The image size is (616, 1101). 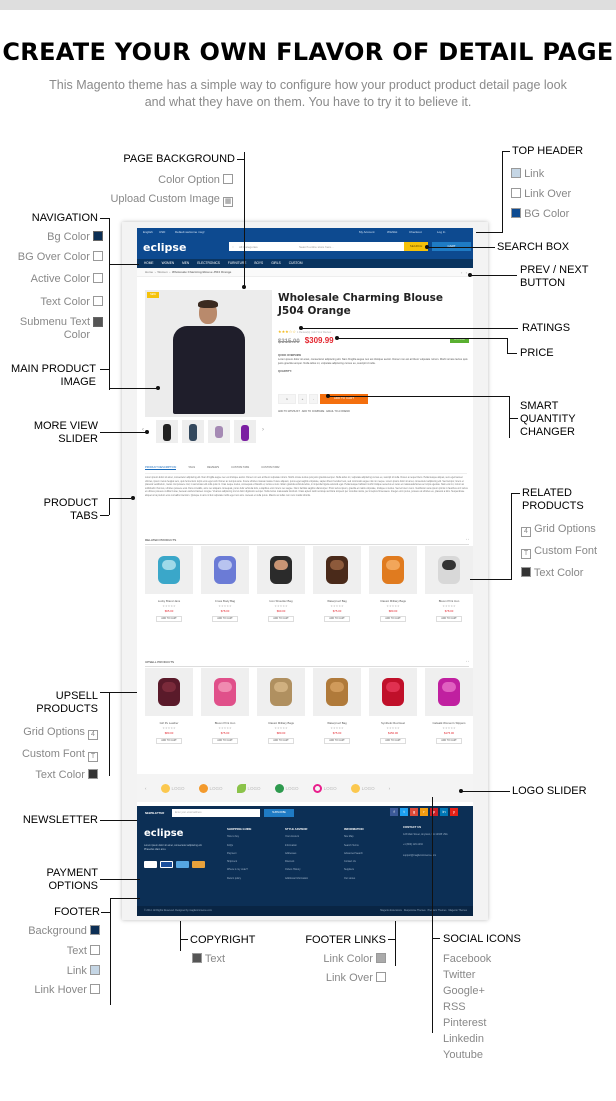 I want to click on qty-input: 1, so click(x=287, y=399).